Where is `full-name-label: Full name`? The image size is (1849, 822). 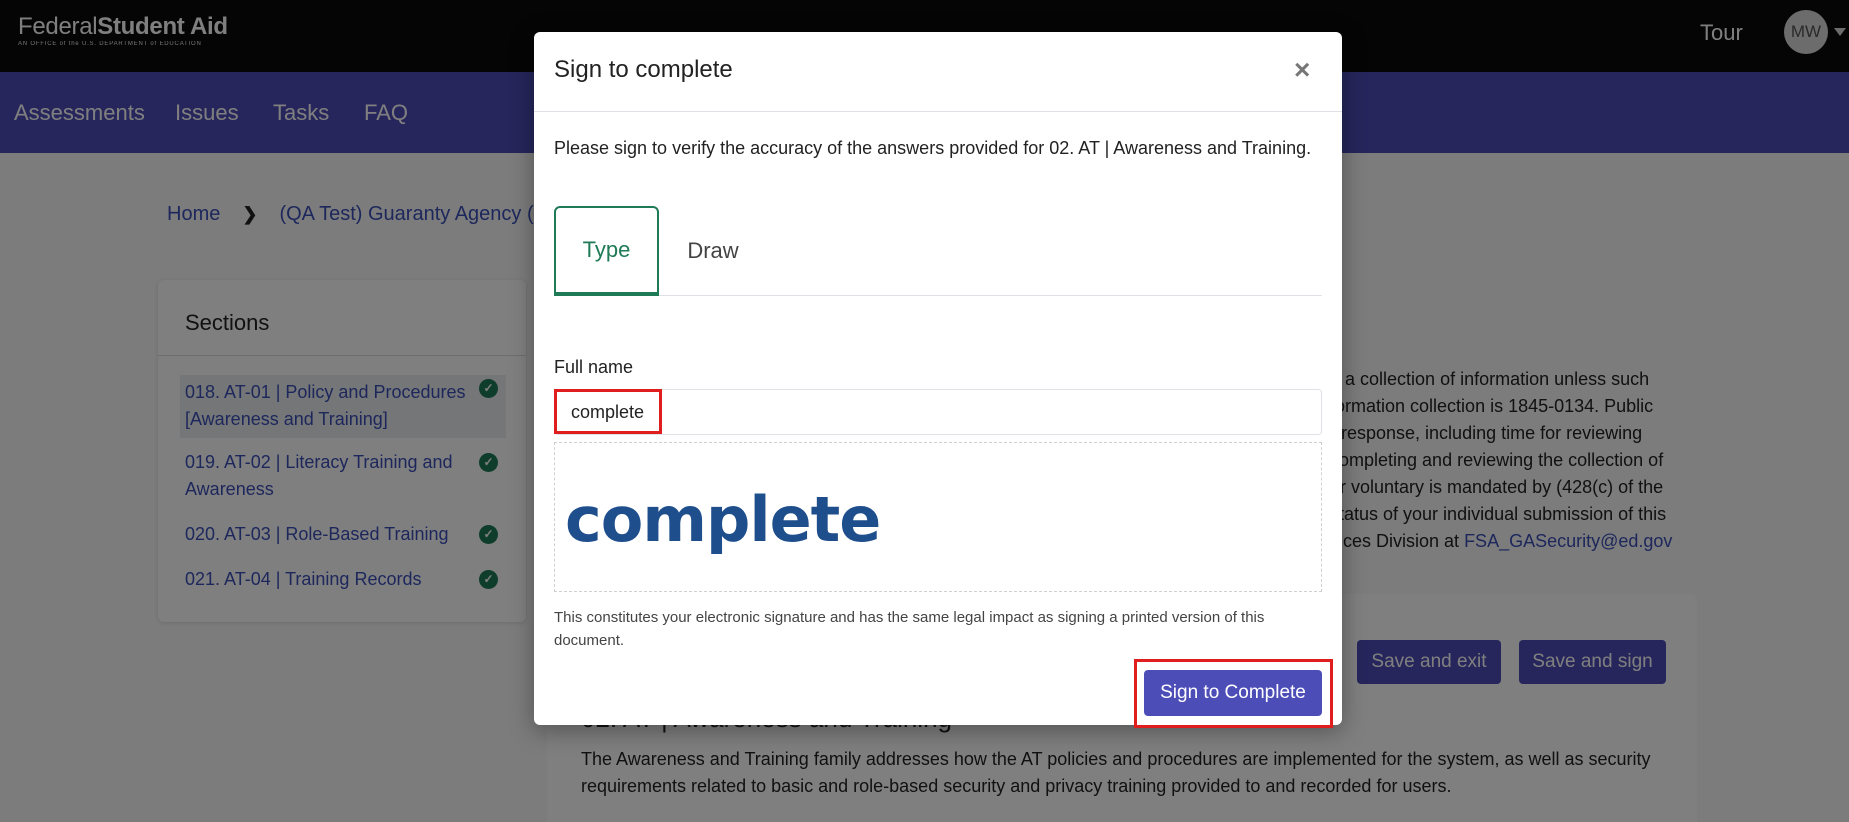 full-name-label: Full name is located at coordinates (594, 367).